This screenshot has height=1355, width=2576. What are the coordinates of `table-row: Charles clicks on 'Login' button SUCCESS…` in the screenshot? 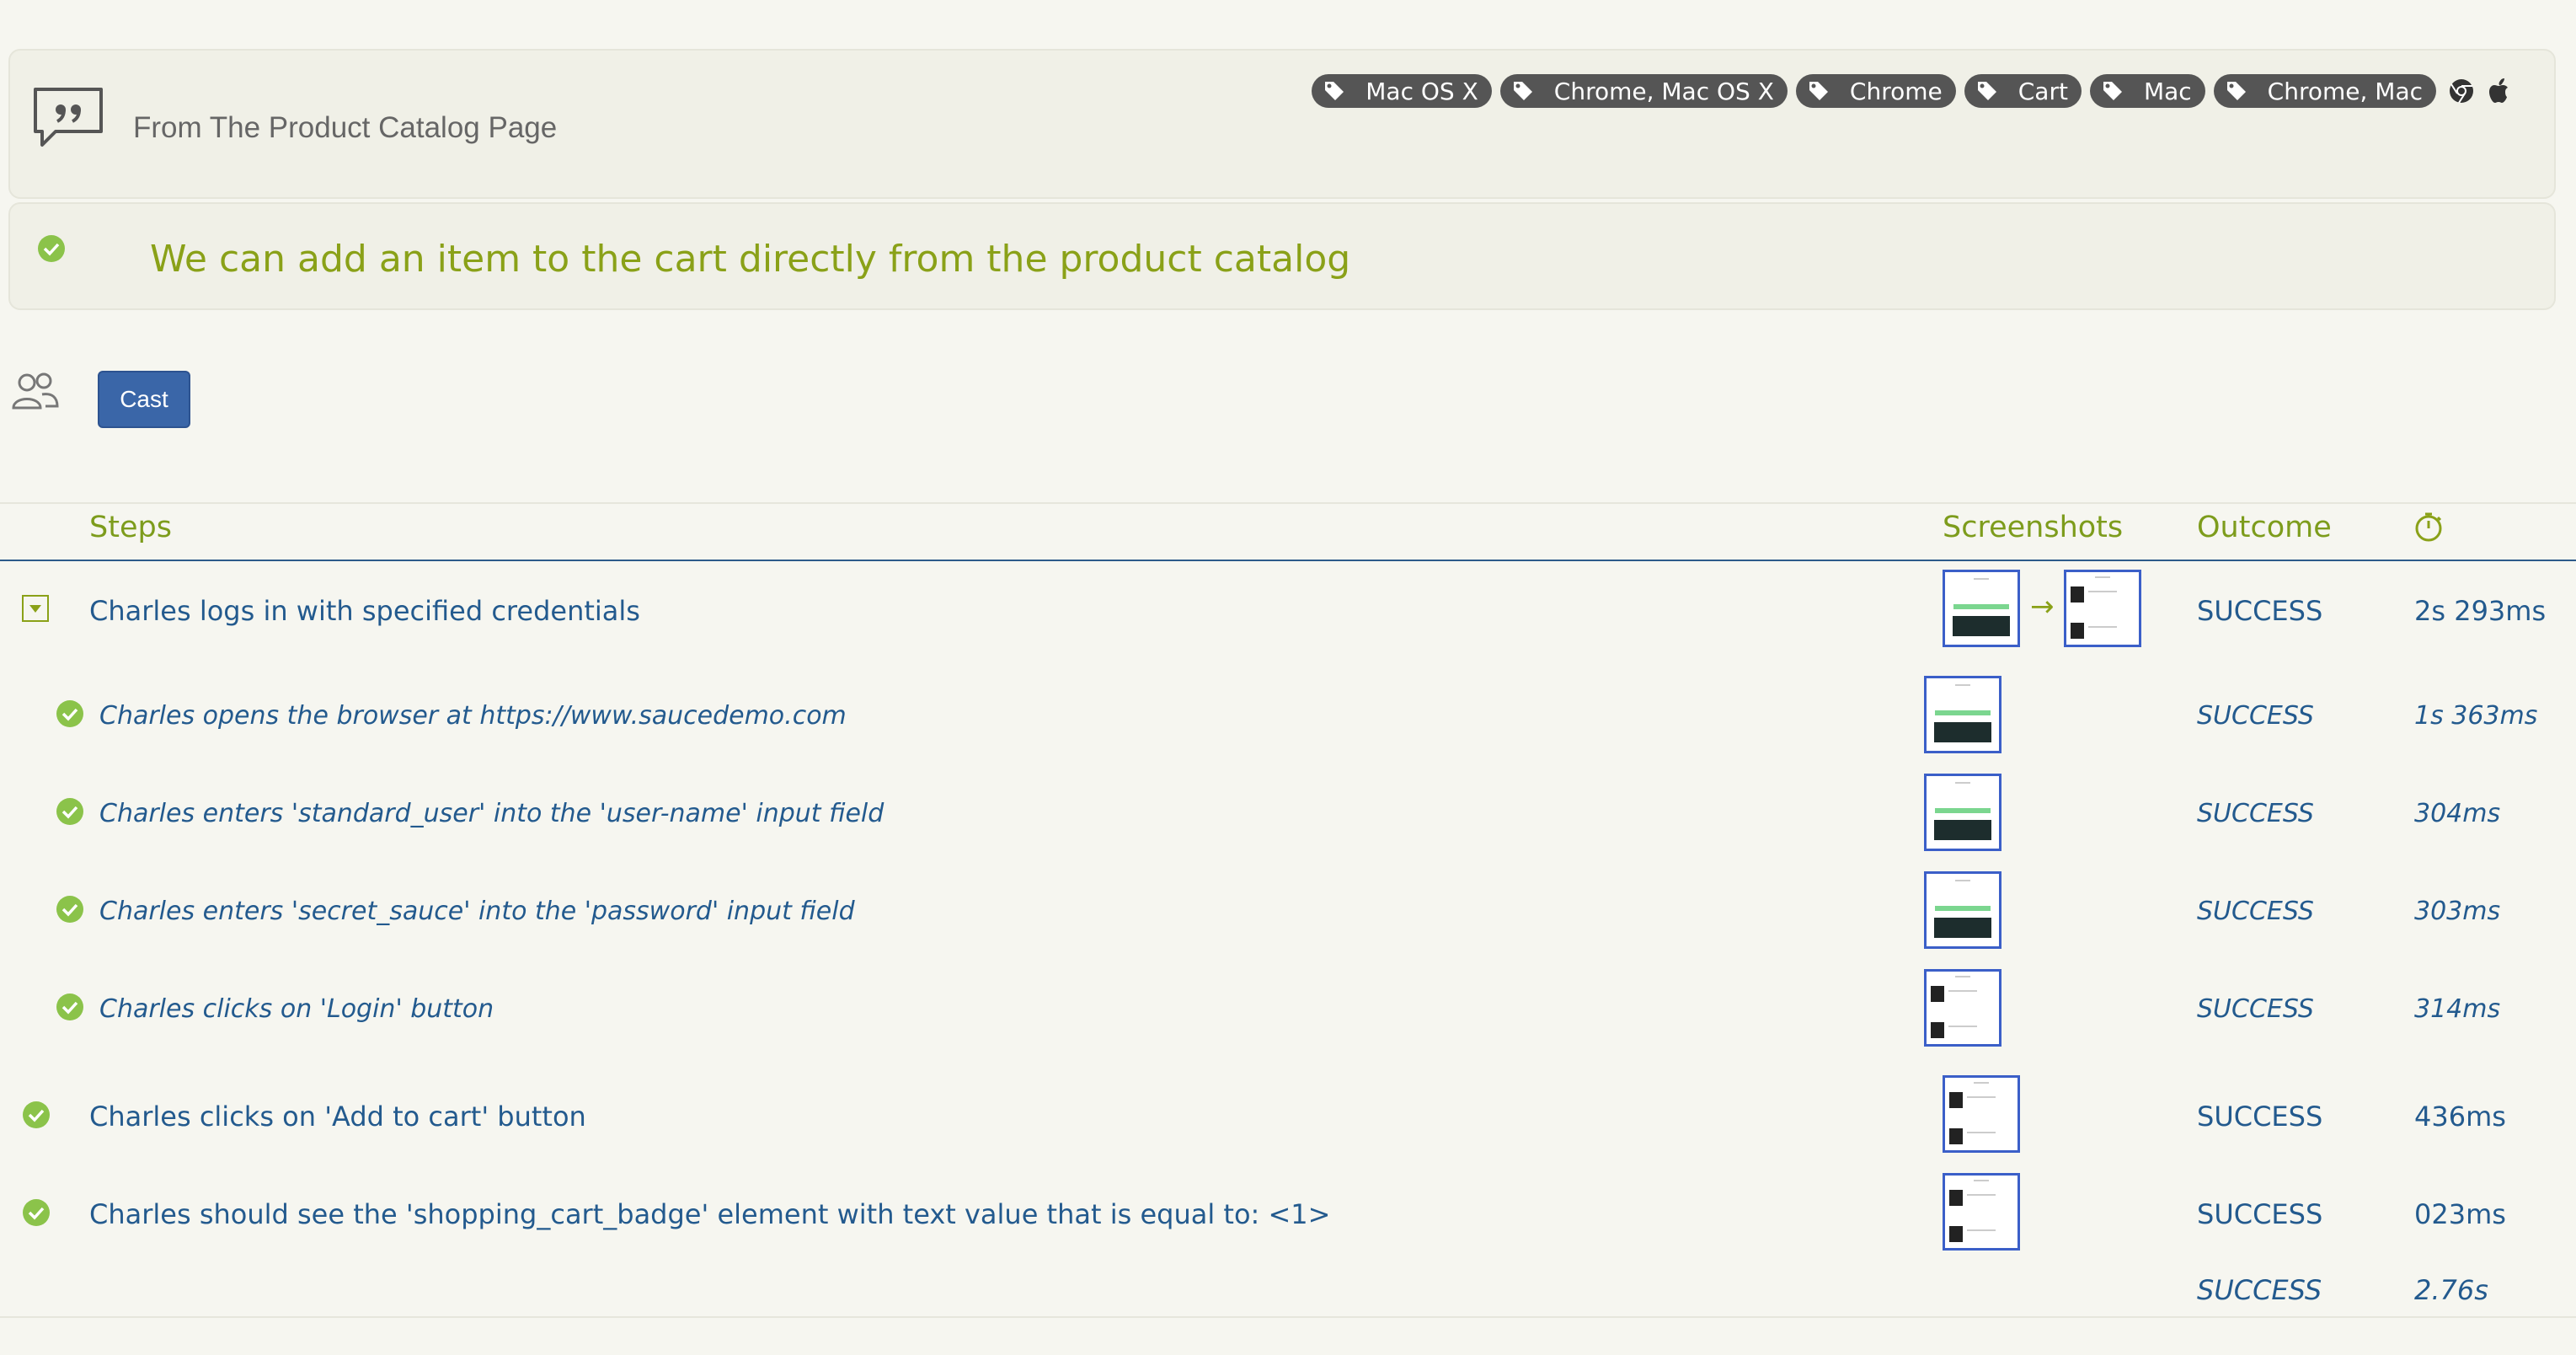 It's located at (1288, 1009).